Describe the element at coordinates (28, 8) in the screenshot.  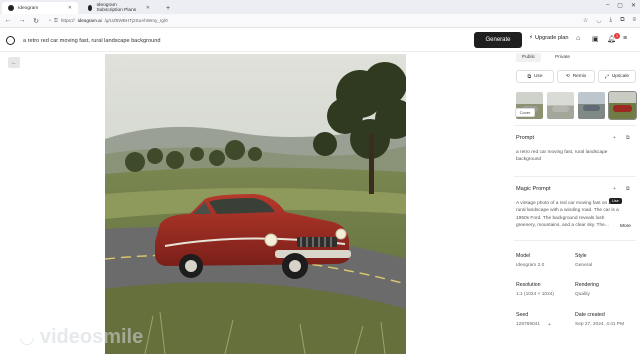
I see `tab-label: Ideogram` at that location.